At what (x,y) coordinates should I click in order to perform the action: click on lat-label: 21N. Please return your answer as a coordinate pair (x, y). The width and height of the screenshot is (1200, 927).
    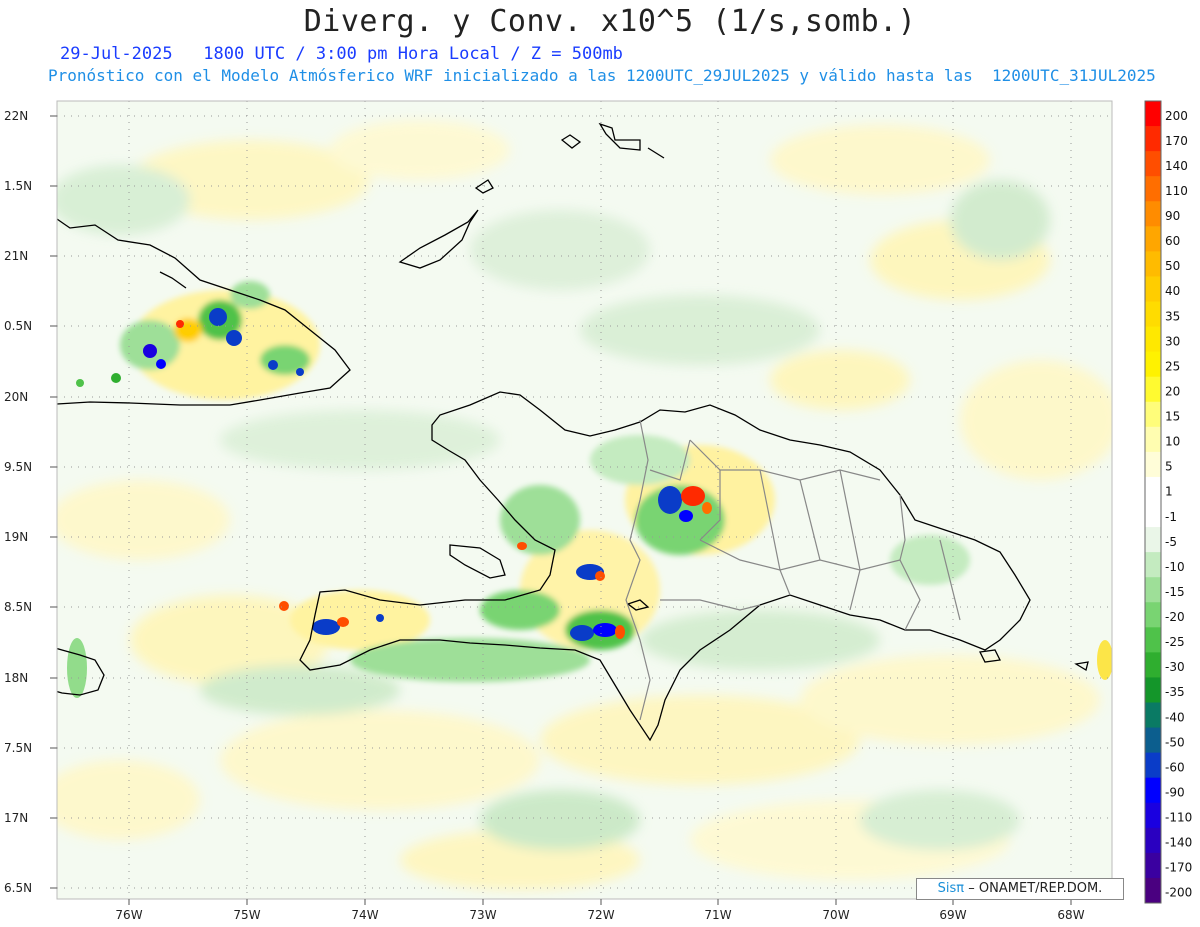
    Looking at the image, I should click on (16, 256).